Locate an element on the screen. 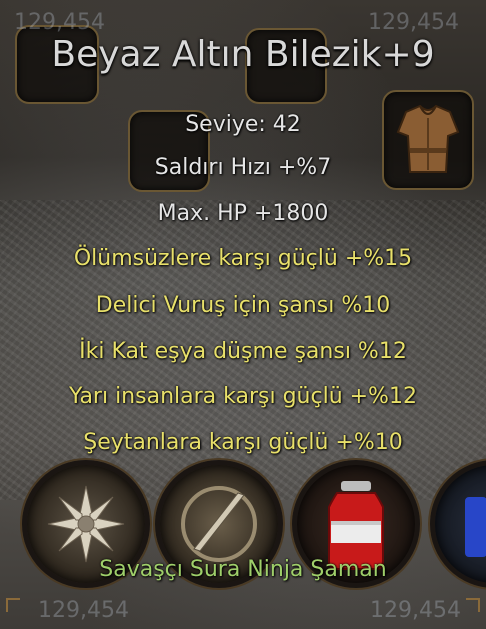 This screenshot has width=486, height=629. ghost-stat-top-right: 129,454 is located at coordinates (413, 22).